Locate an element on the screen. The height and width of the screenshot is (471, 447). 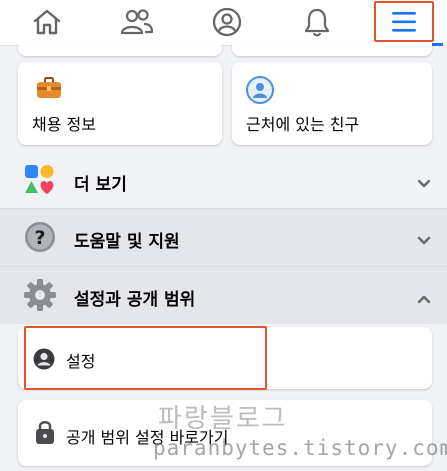
section-settings-privacy: 설정과 공개 범위 is located at coordinates (223, 295).